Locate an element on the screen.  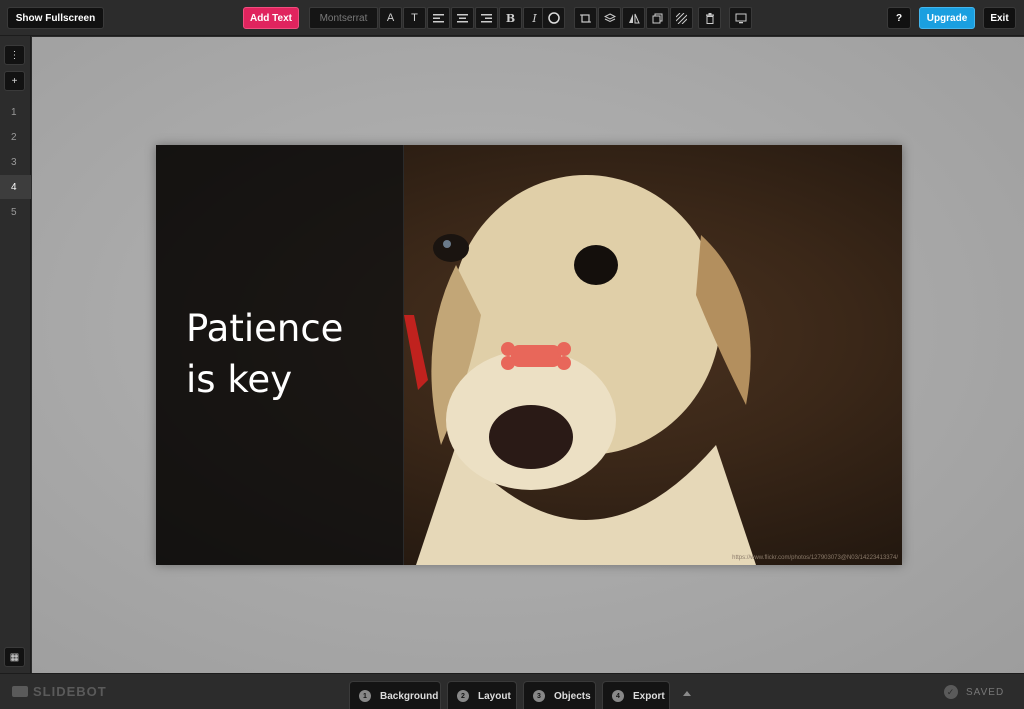
slide-thumb-2: 2 is located at coordinates (15, 137).